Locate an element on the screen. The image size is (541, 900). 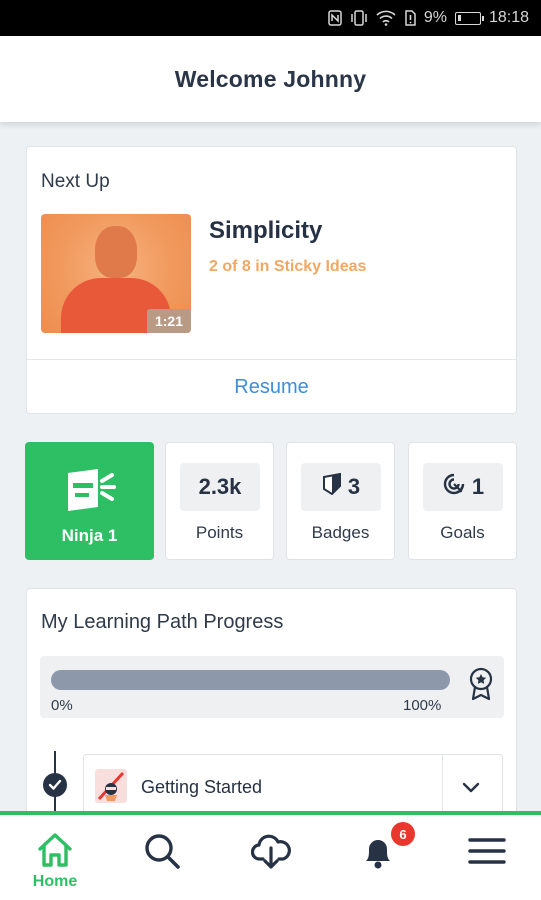
nav-downloads is located at coordinates (271, 857).